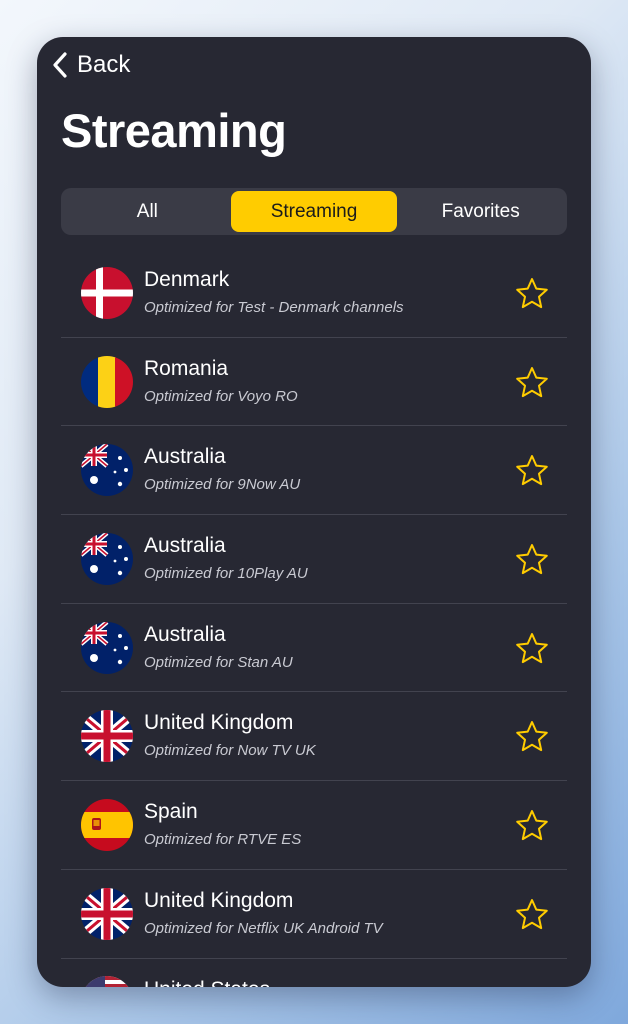 This screenshot has height=1024, width=628. What do you see at coordinates (221, 396) in the screenshot?
I see `server-subtitle: Optimized for Voyo RO` at bounding box center [221, 396].